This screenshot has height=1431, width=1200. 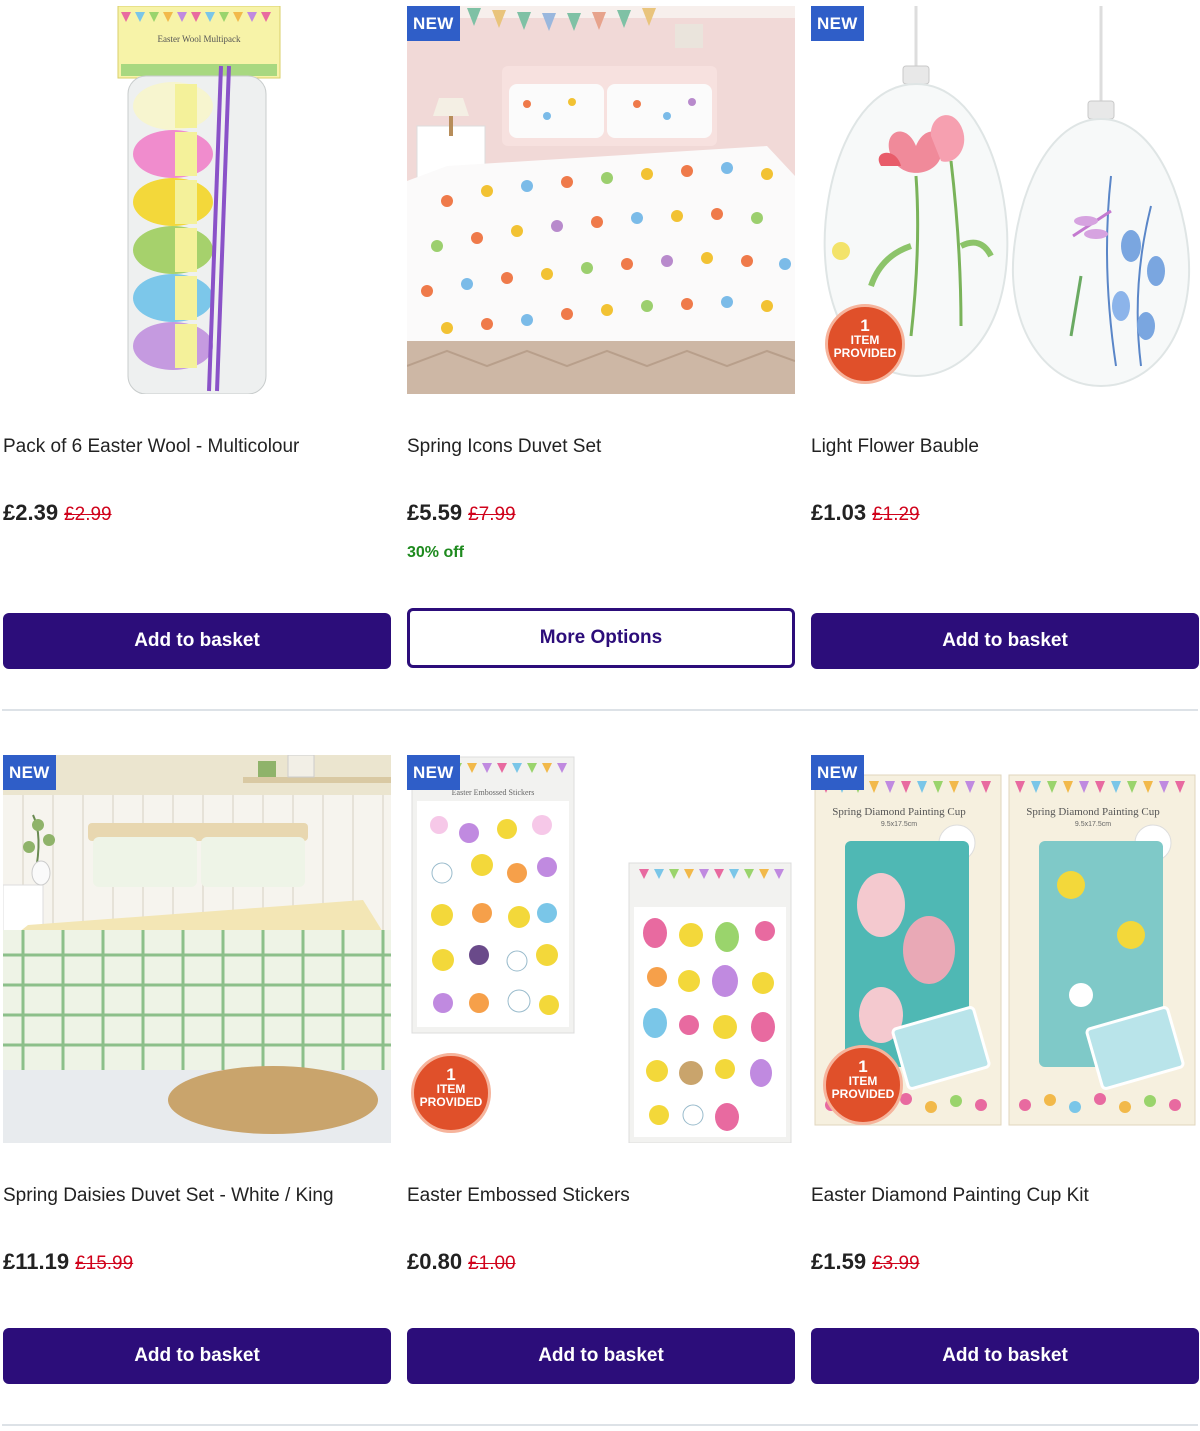 I want to click on current-price: £2.39, so click(x=31, y=512).